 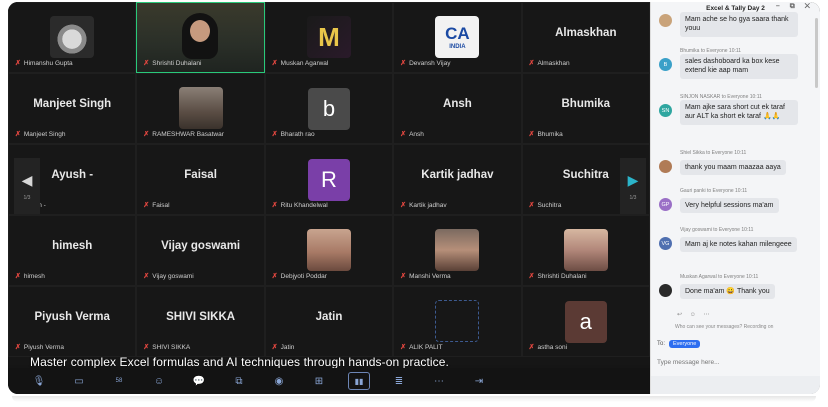 What do you see at coordinates (79, 381) in the screenshot?
I see `video-camera-icon: ▭` at bounding box center [79, 381].